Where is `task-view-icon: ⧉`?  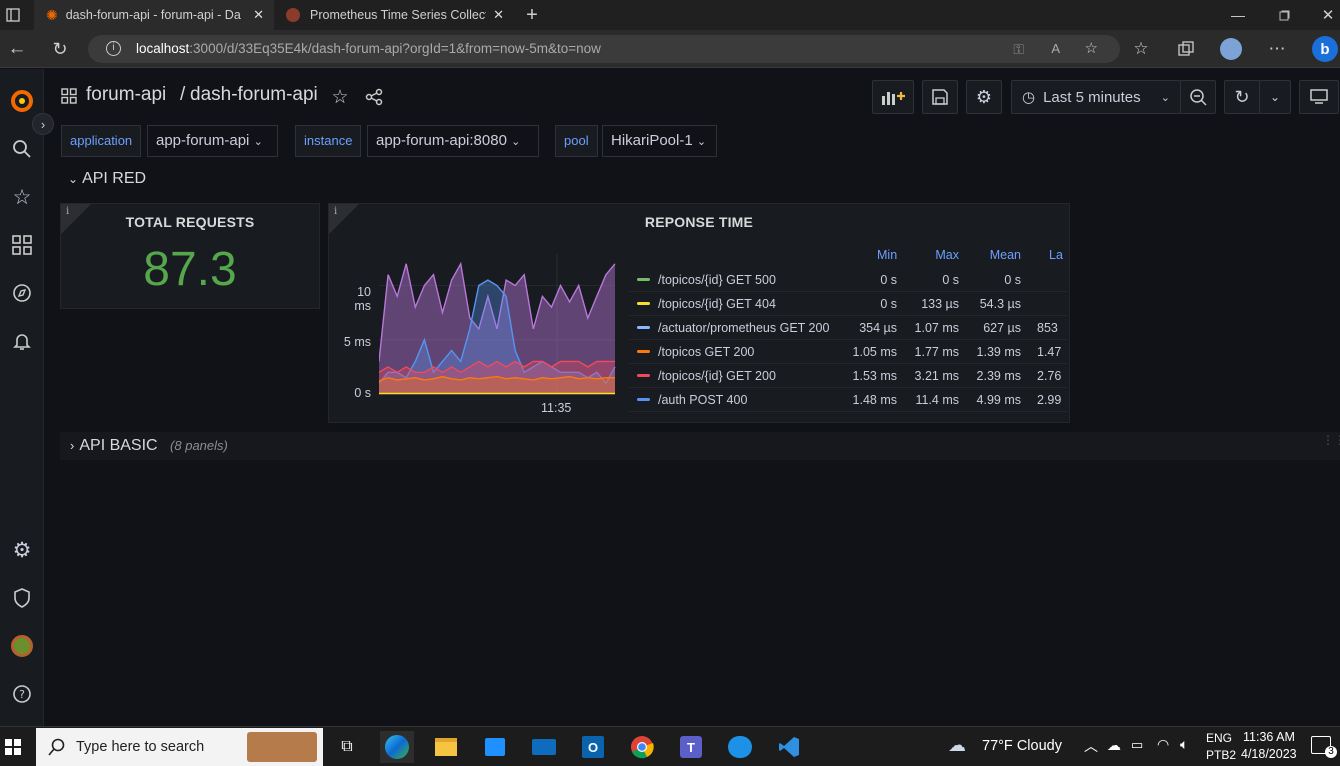 task-view-icon: ⧉ is located at coordinates (347, 747).